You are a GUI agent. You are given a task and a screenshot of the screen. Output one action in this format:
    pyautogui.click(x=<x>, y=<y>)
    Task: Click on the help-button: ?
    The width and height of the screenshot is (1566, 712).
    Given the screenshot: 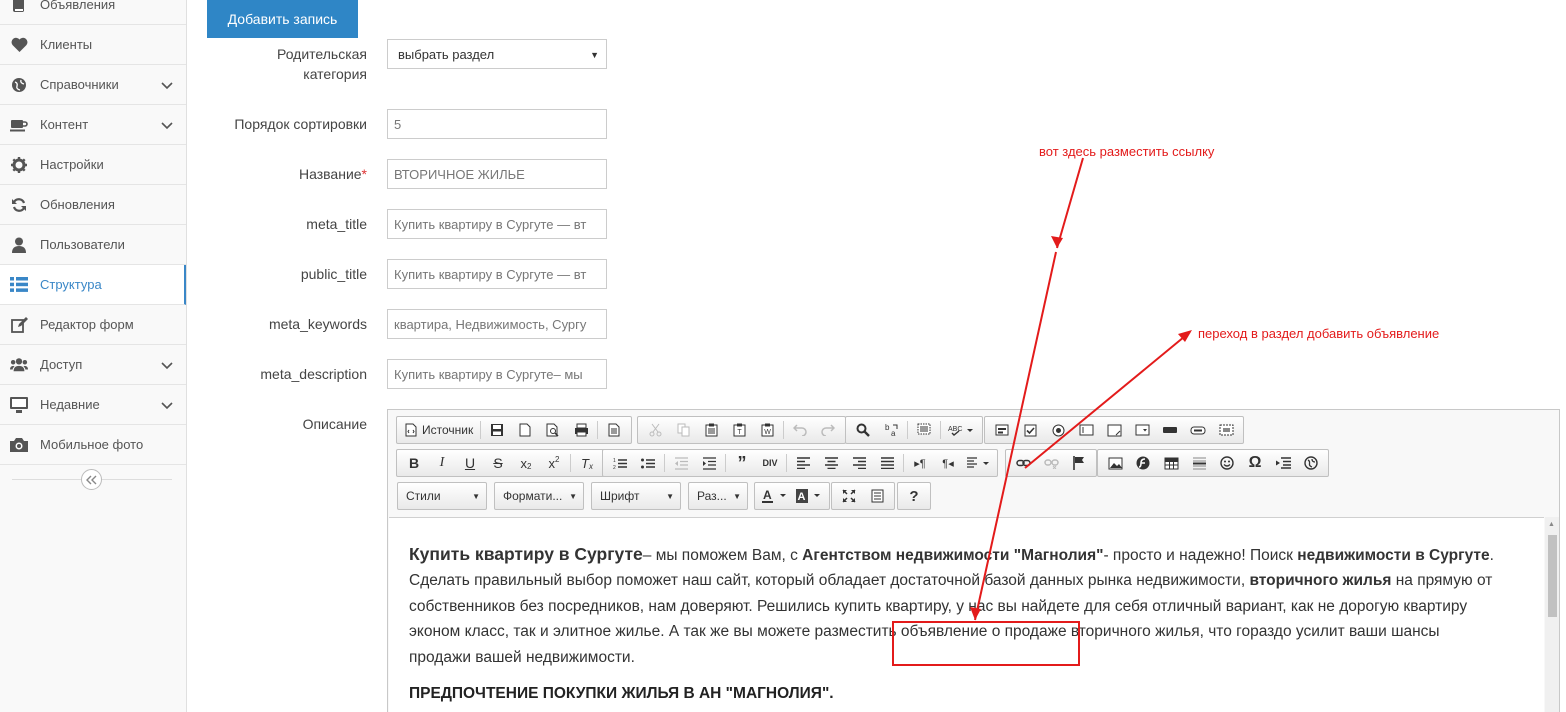 What is the action you would take?
    pyautogui.click(x=914, y=496)
    